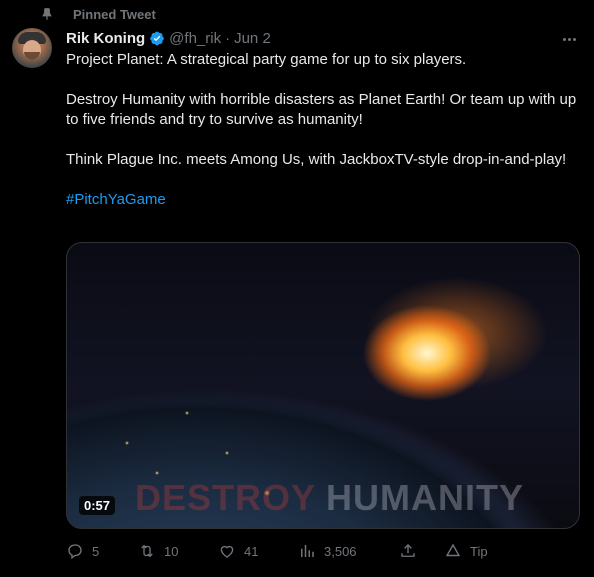 The width and height of the screenshot is (594, 577). Describe the element at coordinates (168, 38) in the screenshot. I see `tweet-header: Rik Koning @fh_rik · Jun 2` at that location.